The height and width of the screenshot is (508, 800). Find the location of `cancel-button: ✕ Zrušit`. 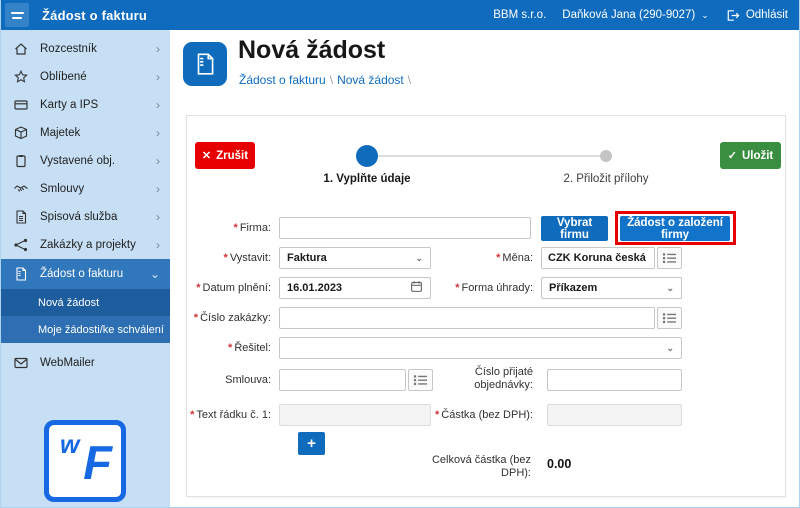

cancel-button: ✕ Zrušit is located at coordinates (225, 155).